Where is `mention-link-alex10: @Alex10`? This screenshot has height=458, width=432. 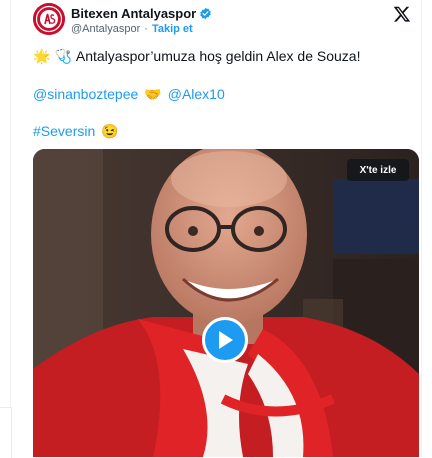
mention-link-alex10: @Alex10 is located at coordinates (196, 94).